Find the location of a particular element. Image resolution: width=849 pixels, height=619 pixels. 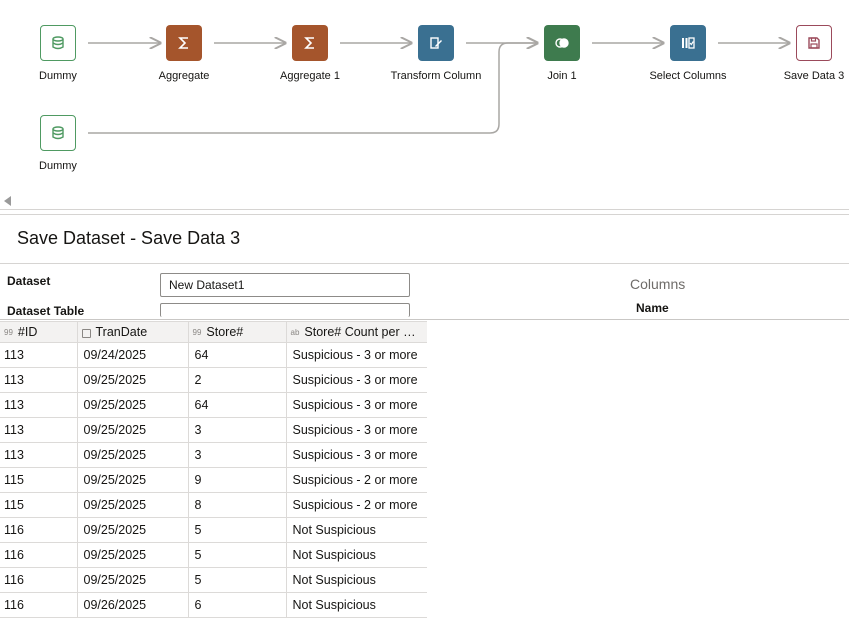

table-cell: 64 is located at coordinates (237, 405).